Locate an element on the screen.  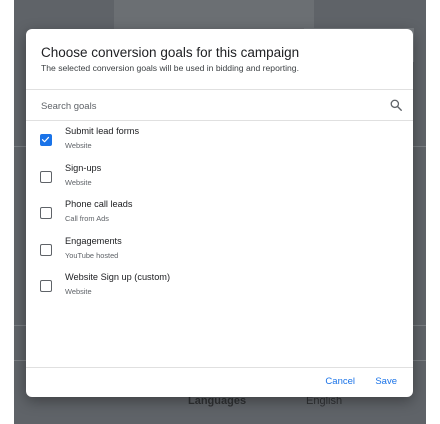
goal-item-phone-call-leads: Phone call leads Call from Ads is located at coordinates (219, 212).